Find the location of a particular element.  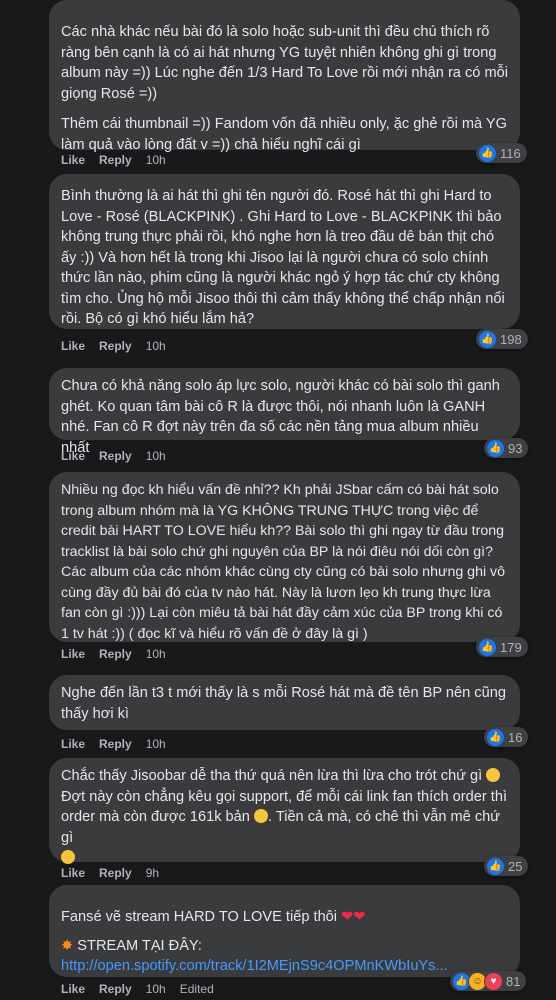

reactions-badge: 👍 ☺ ♥ 81 is located at coordinates (488, 981).